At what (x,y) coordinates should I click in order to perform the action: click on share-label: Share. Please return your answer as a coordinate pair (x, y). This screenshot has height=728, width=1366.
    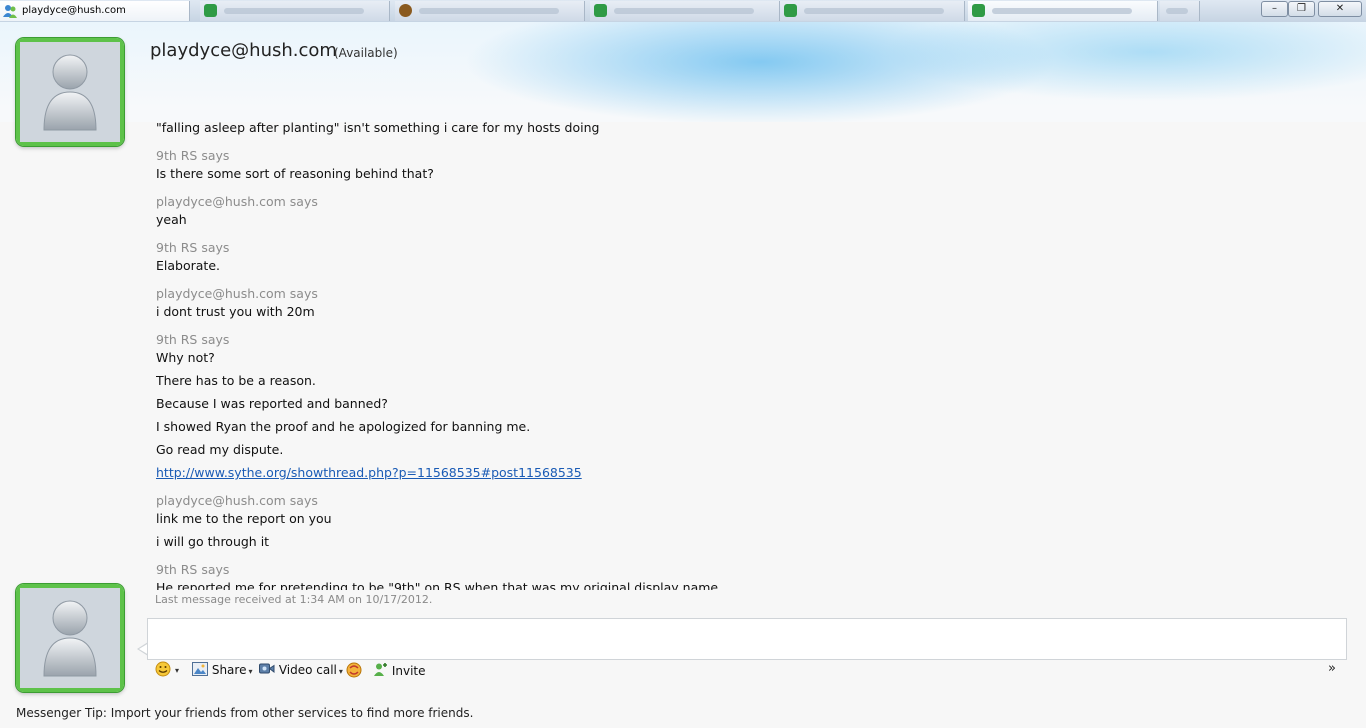
    Looking at the image, I should click on (229, 670).